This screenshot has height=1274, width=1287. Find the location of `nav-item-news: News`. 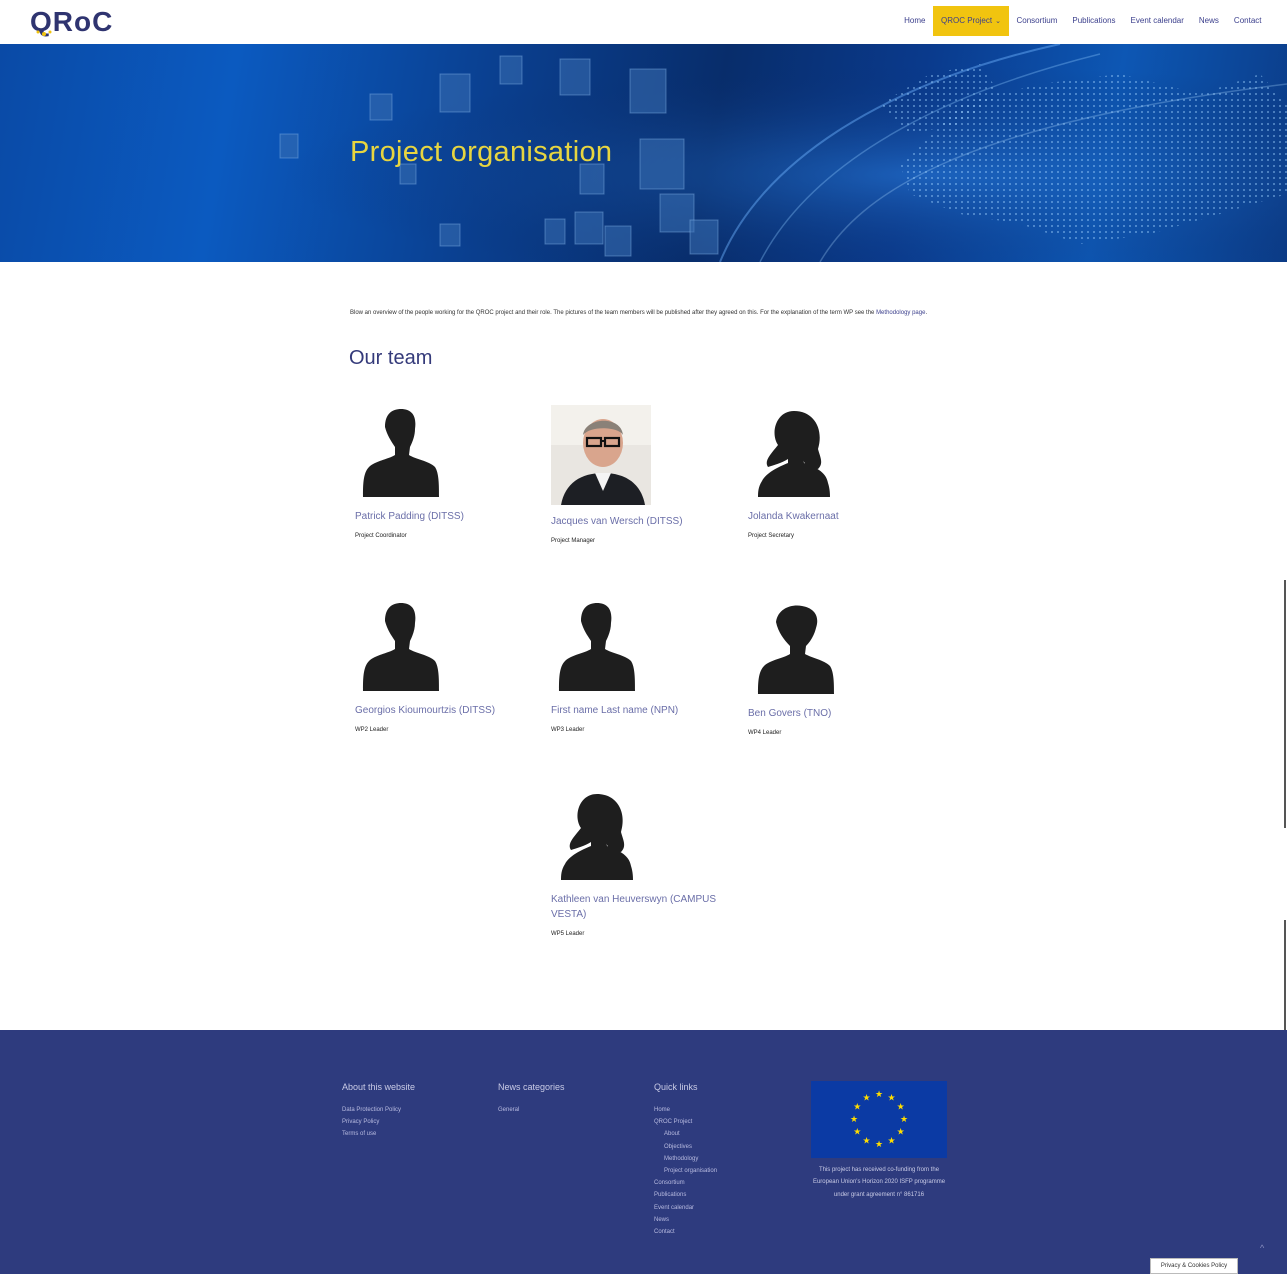

nav-item-news: News is located at coordinates (1208, 21).